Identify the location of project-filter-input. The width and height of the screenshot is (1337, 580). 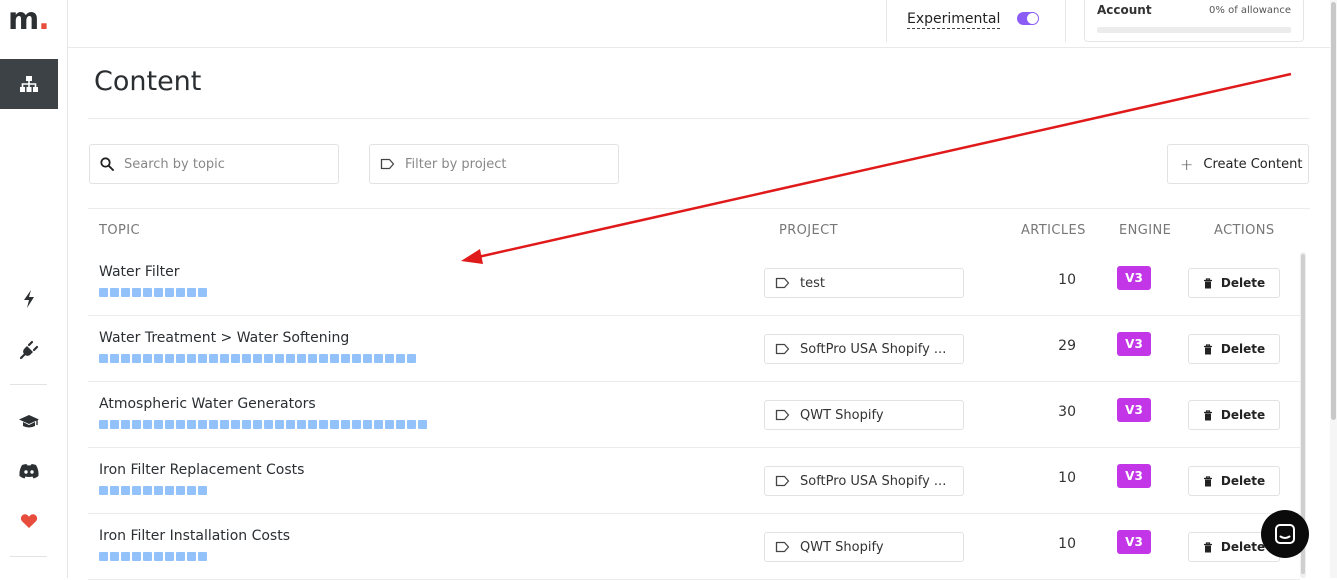
(500, 164).